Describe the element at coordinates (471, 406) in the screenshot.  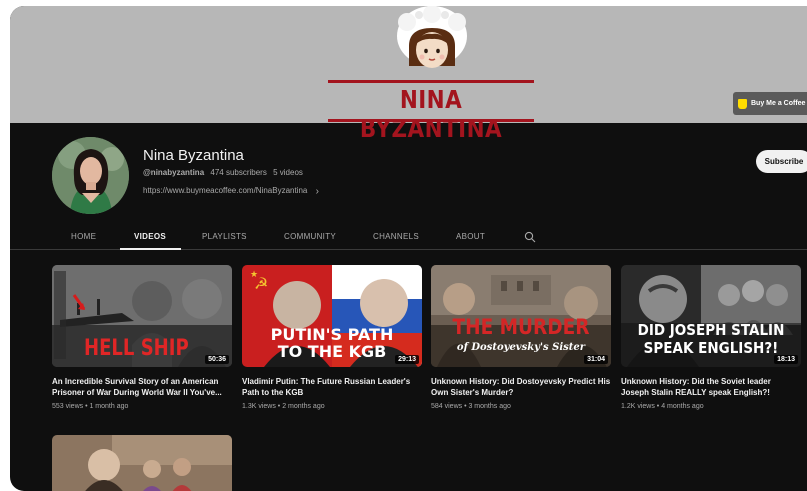
I see `video-meta: 584 views • 3 months ago` at that location.